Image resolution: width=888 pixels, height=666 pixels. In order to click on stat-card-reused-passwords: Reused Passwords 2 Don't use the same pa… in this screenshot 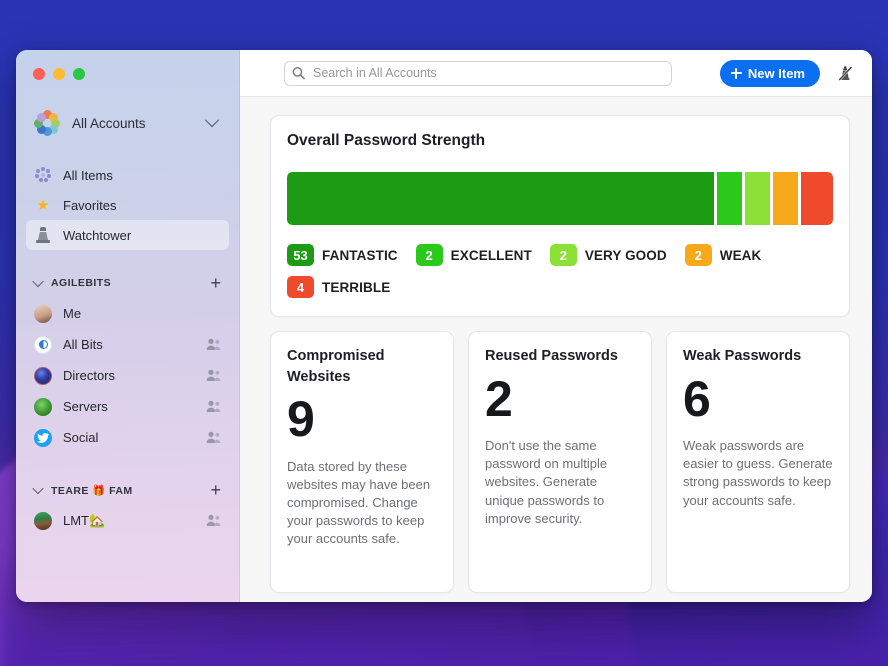, I will do `click(560, 462)`.